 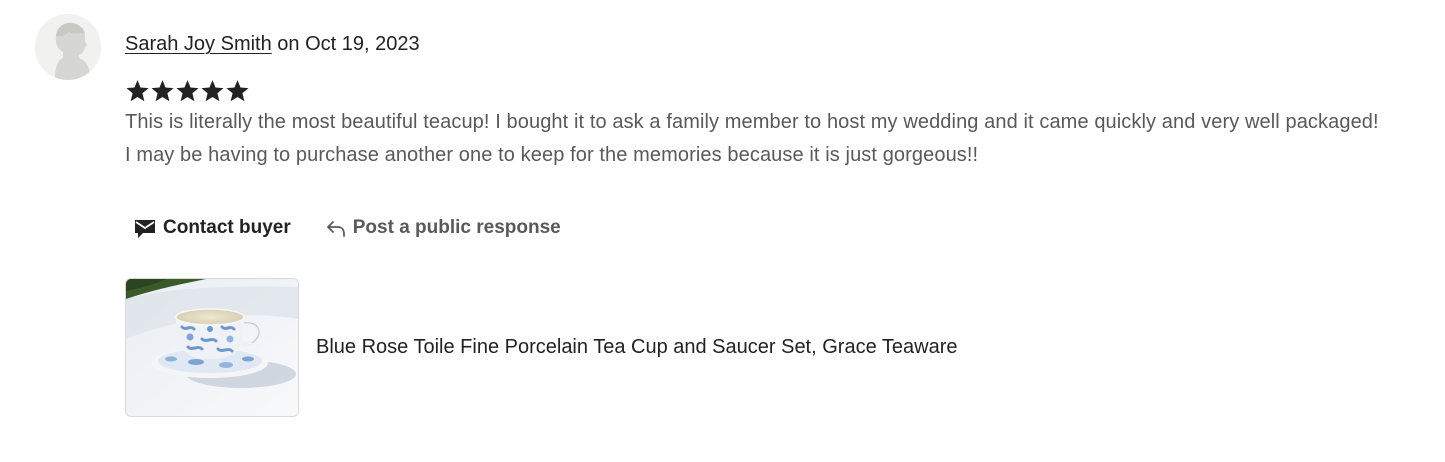 I want to click on product-thumbnail, so click(x=212, y=347).